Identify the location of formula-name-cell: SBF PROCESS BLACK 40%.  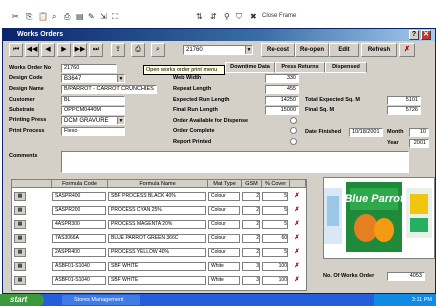
(157, 196).